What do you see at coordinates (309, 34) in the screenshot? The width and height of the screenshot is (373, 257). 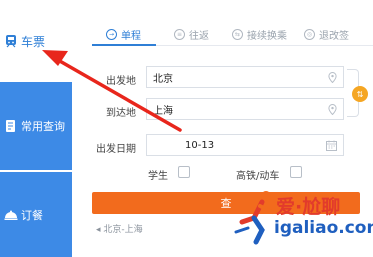 I see `refund-icon: ◎` at bounding box center [309, 34].